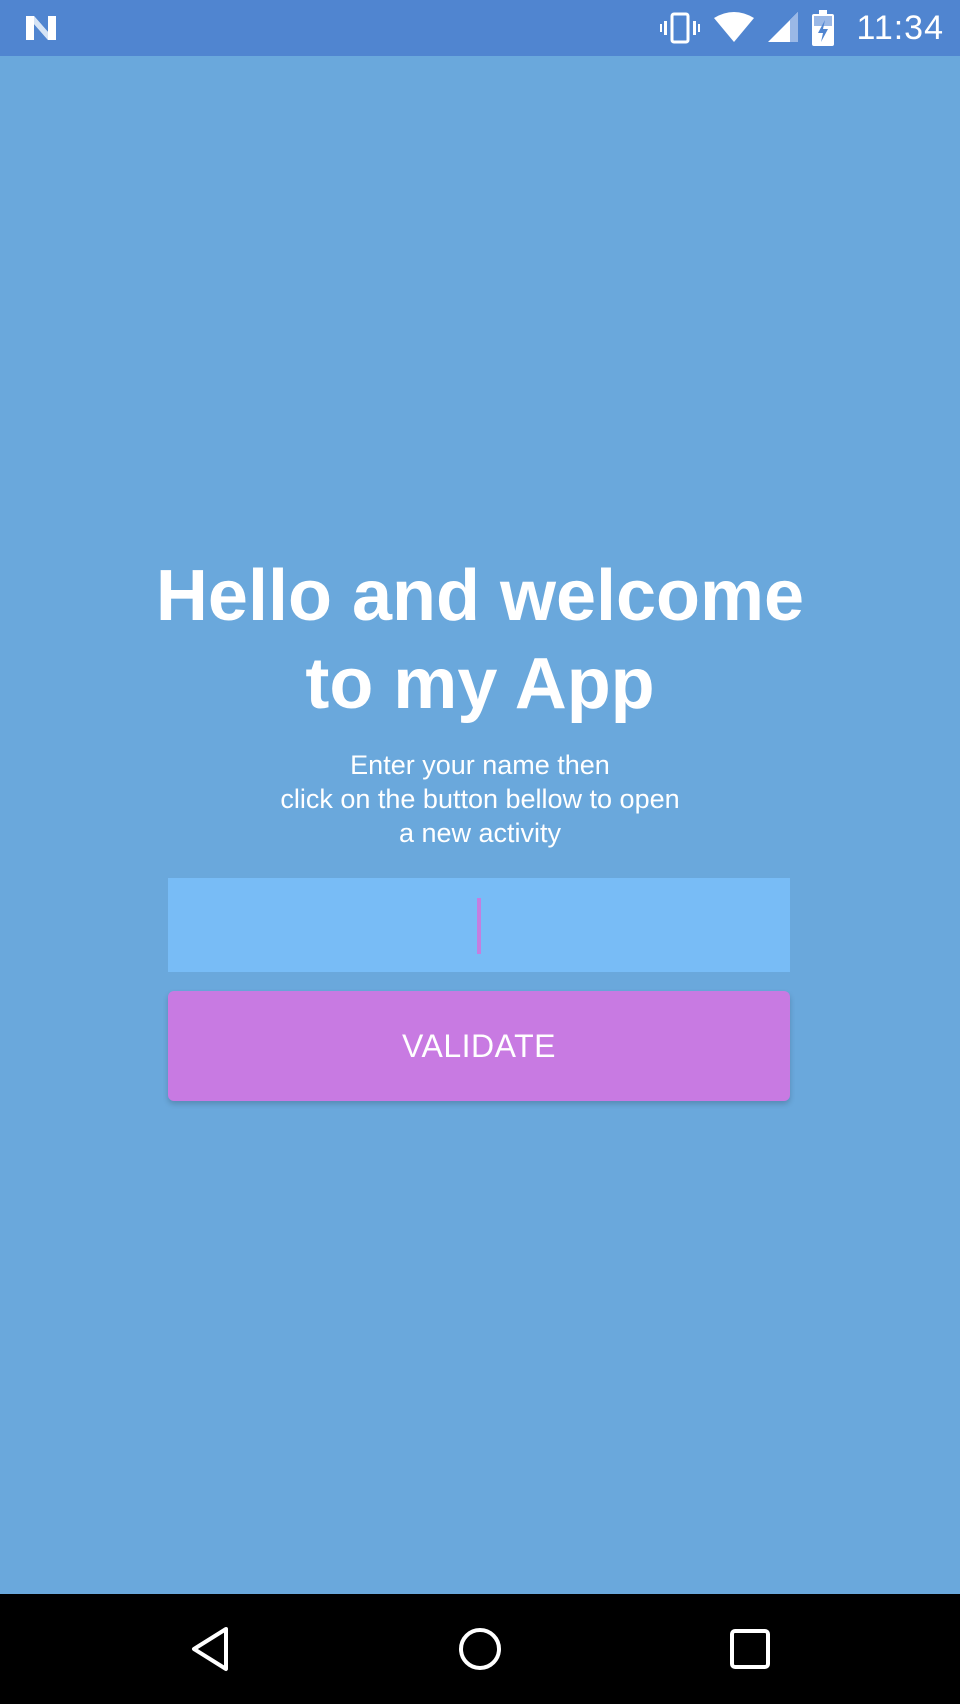 The width and height of the screenshot is (960, 1704). Describe the element at coordinates (734, 27) in the screenshot. I see `wifi-icon` at that location.